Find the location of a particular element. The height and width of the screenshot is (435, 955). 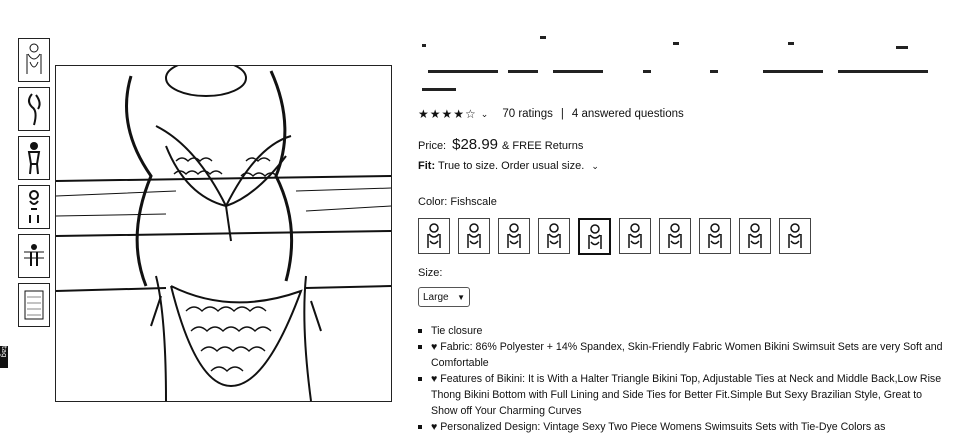

feature-bullet: Tie closure is located at coordinates (683, 331).